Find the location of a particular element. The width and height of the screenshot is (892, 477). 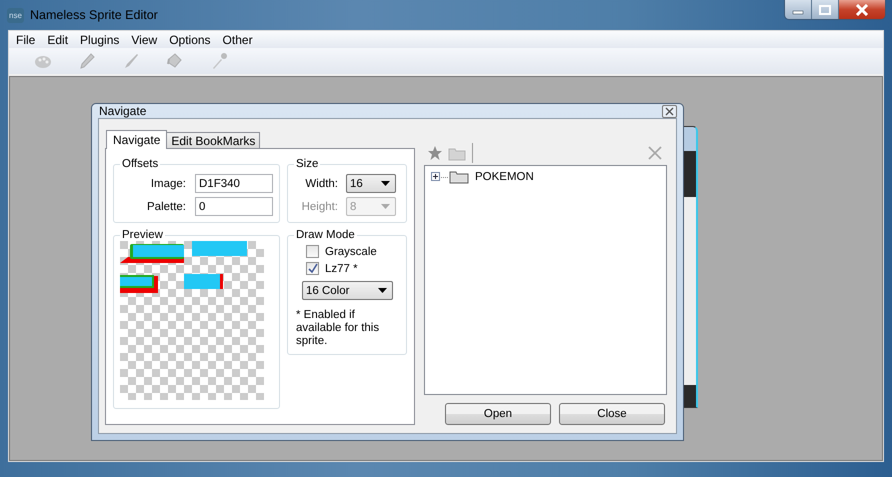

tab: Edit BookMarks is located at coordinates (213, 140).